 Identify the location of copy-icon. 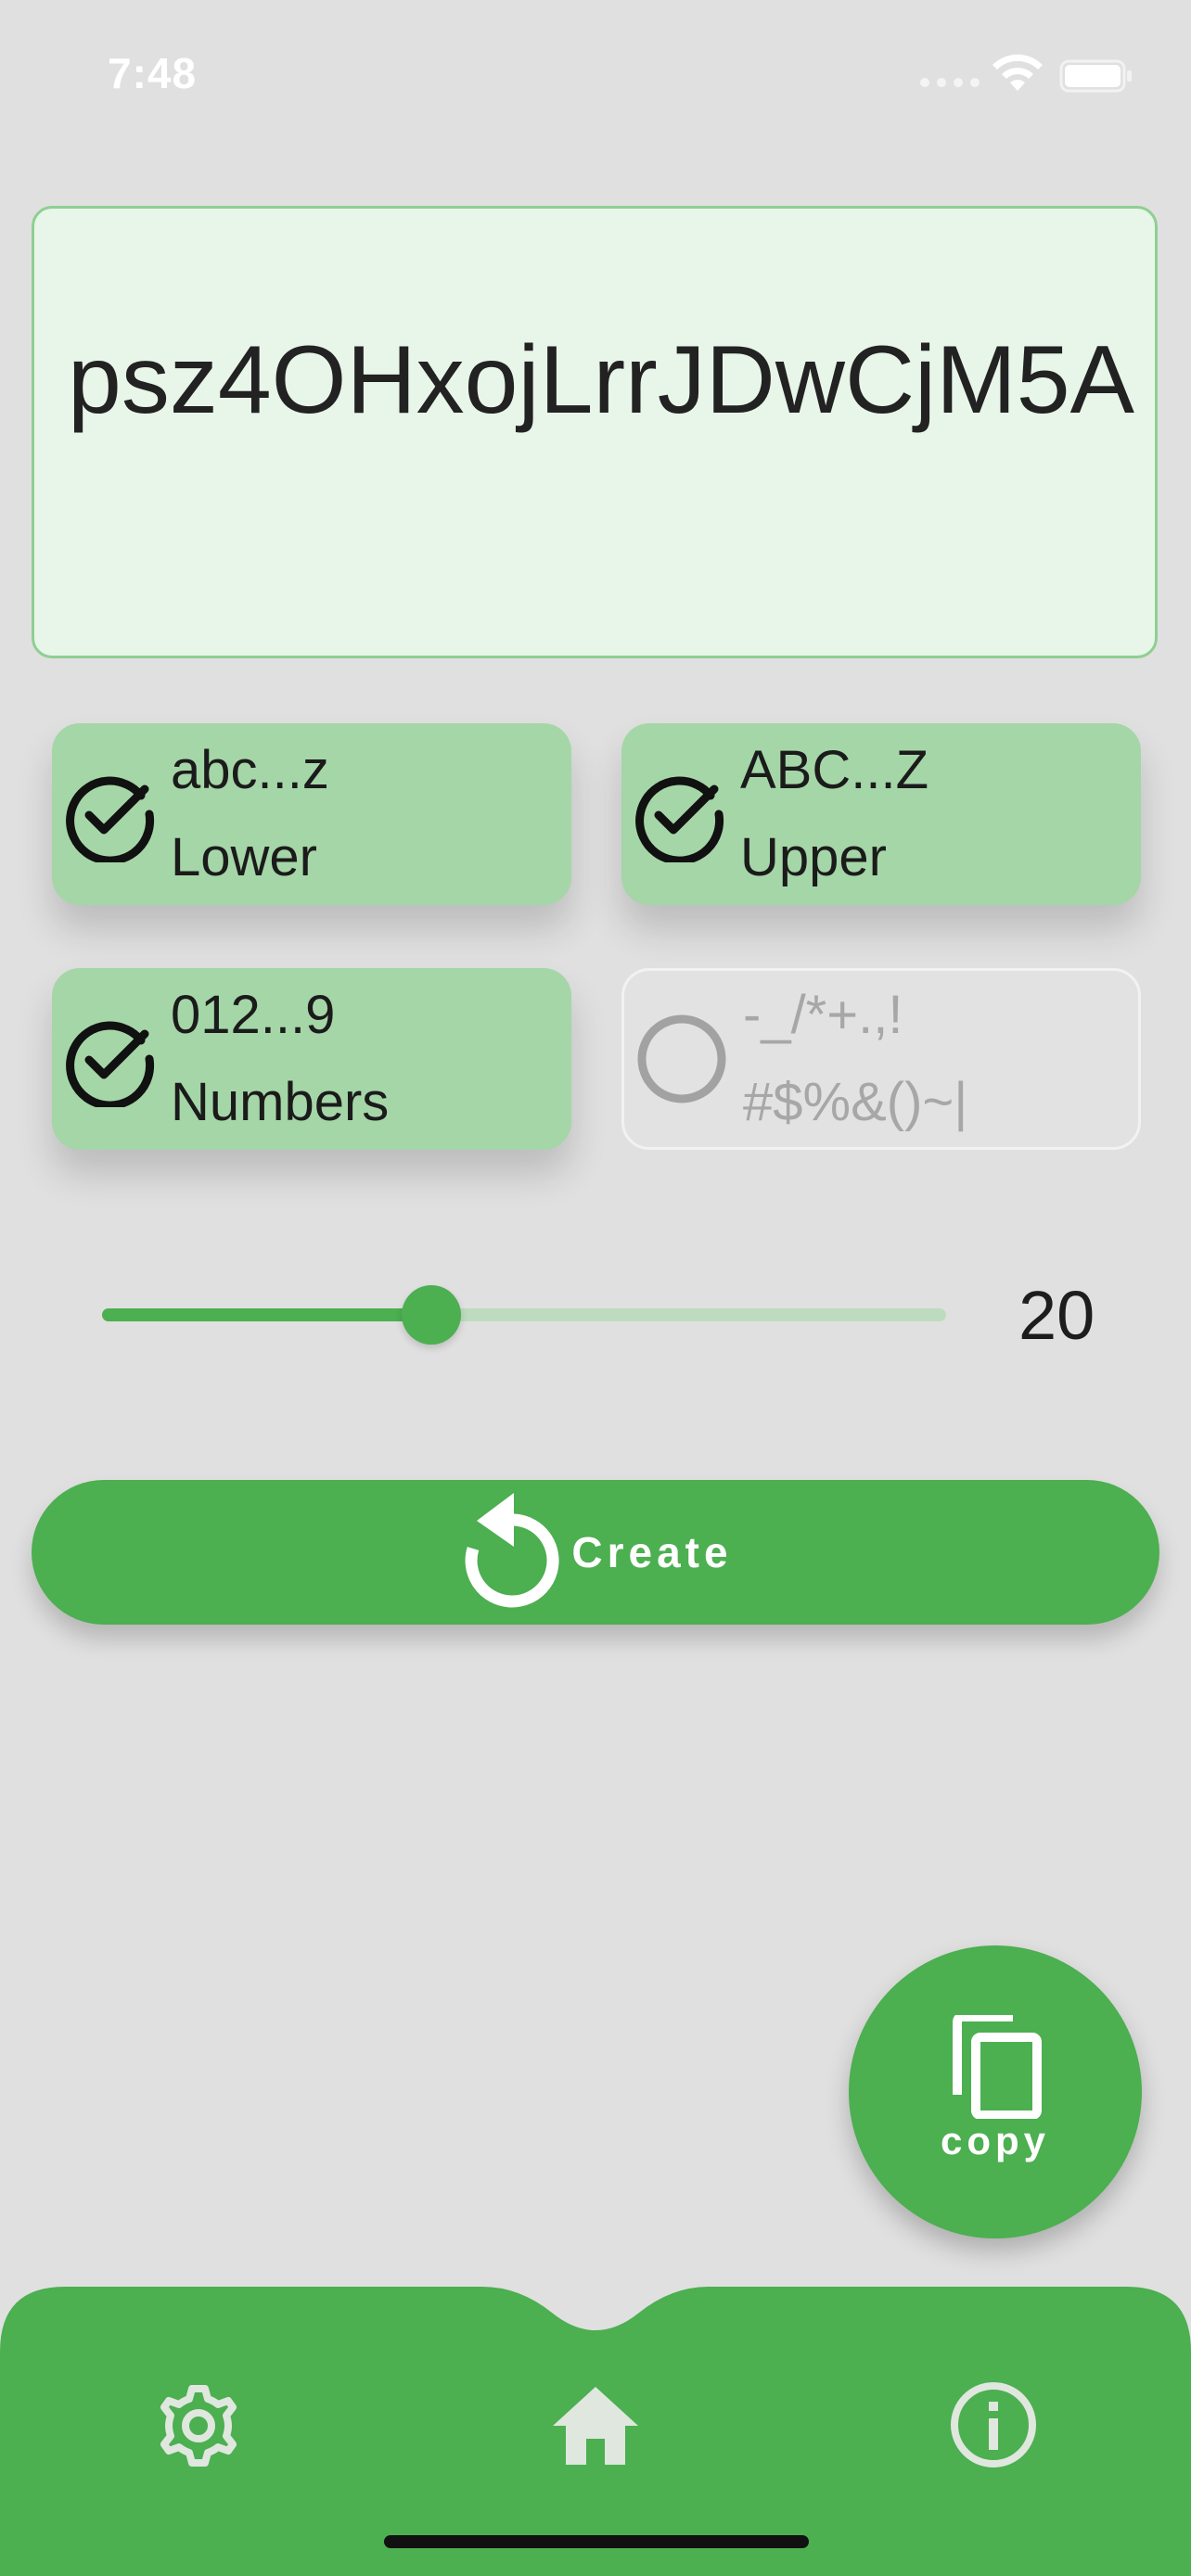
(997, 2067).